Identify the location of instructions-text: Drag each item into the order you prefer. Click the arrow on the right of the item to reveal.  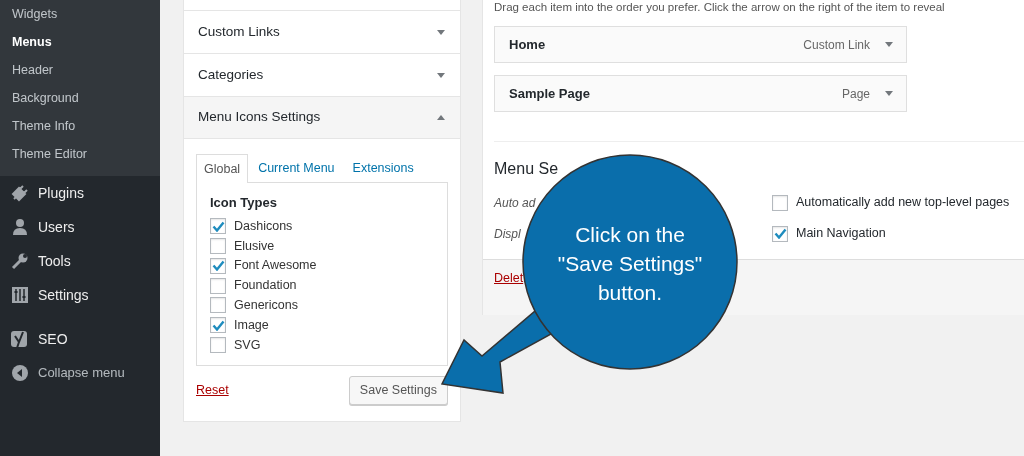
(720, 7).